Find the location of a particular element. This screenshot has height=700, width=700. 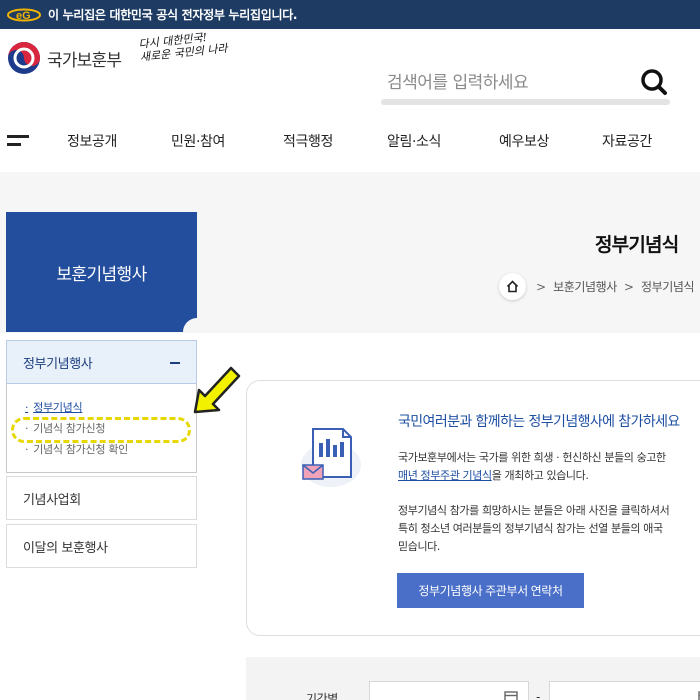

nav-item-compensation: 예우보상 is located at coordinates (524, 141).